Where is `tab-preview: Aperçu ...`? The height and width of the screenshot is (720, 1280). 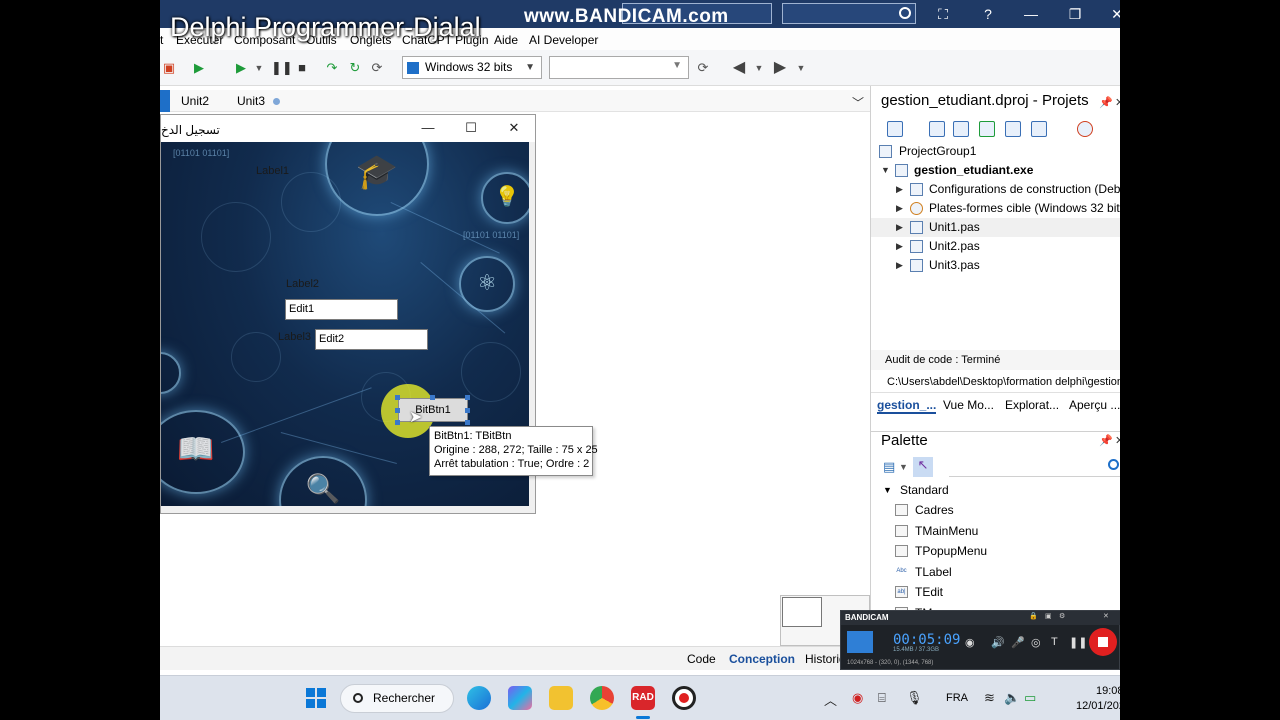
tab-preview: Aperçu ... is located at coordinates (1094, 405).